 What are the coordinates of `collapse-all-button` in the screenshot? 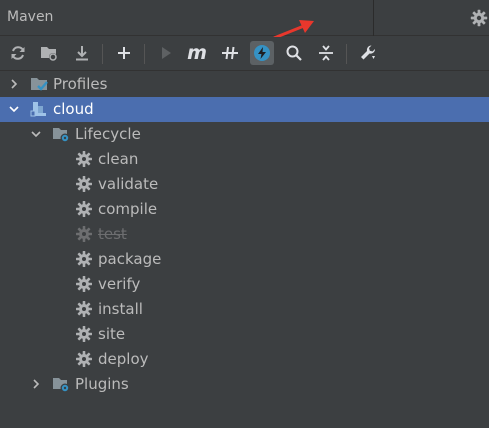 It's located at (326, 53).